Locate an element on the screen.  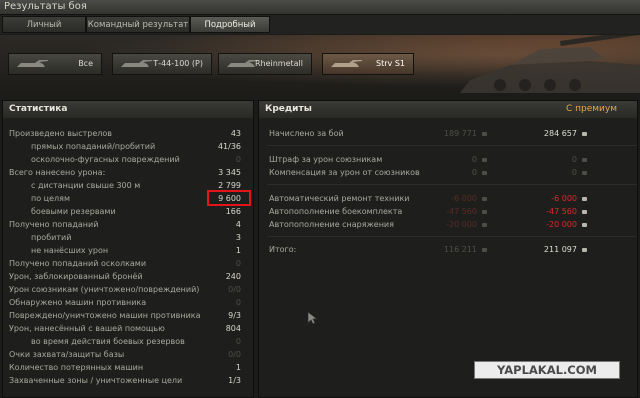
stat-row: Урон, нанесённый с вашей помощью 804 is located at coordinates (128, 329).